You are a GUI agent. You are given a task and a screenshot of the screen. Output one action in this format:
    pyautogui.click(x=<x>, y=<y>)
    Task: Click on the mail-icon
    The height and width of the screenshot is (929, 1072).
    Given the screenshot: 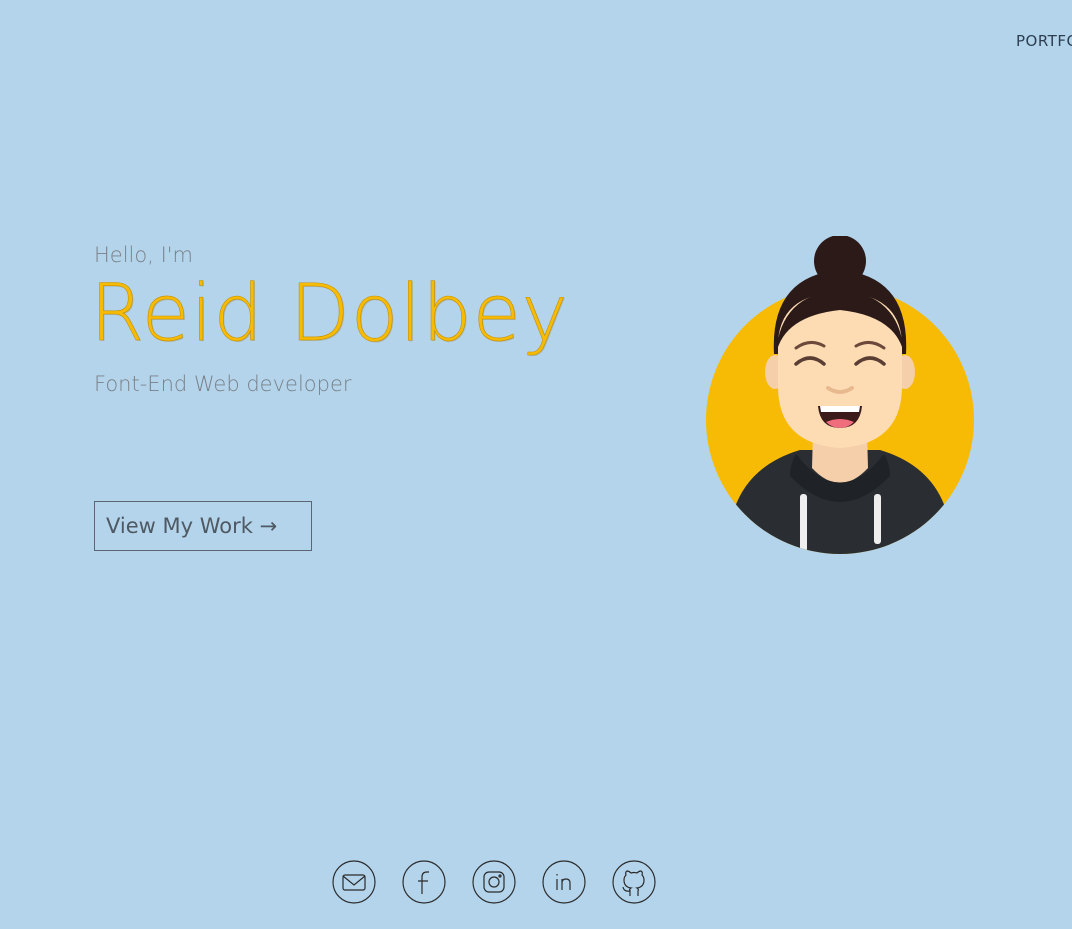 What is the action you would take?
    pyautogui.click(x=354, y=882)
    